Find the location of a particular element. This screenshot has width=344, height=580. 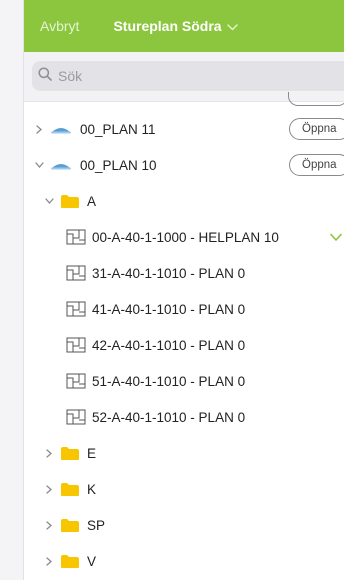

tree-row-document: 42-A-40-1-1010 - PLAN 0 is located at coordinates (184, 345).